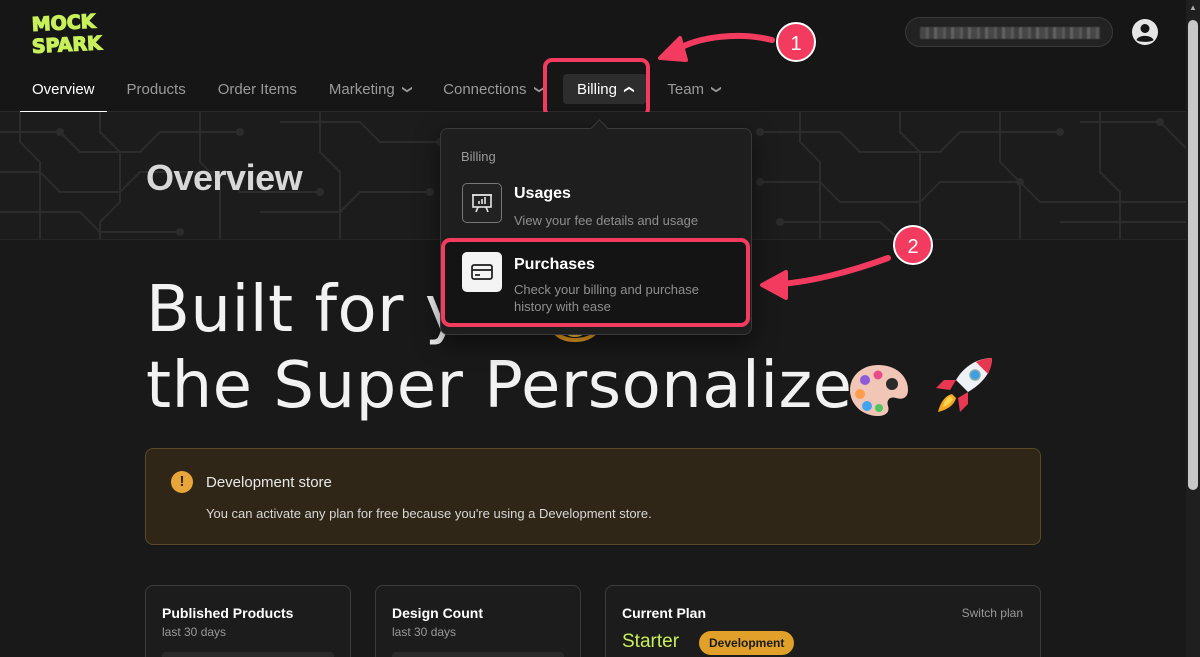 The image size is (1200, 657). What do you see at coordinates (1145, 32) in the screenshot?
I see `account-icon` at bounding box center [1145, 32].